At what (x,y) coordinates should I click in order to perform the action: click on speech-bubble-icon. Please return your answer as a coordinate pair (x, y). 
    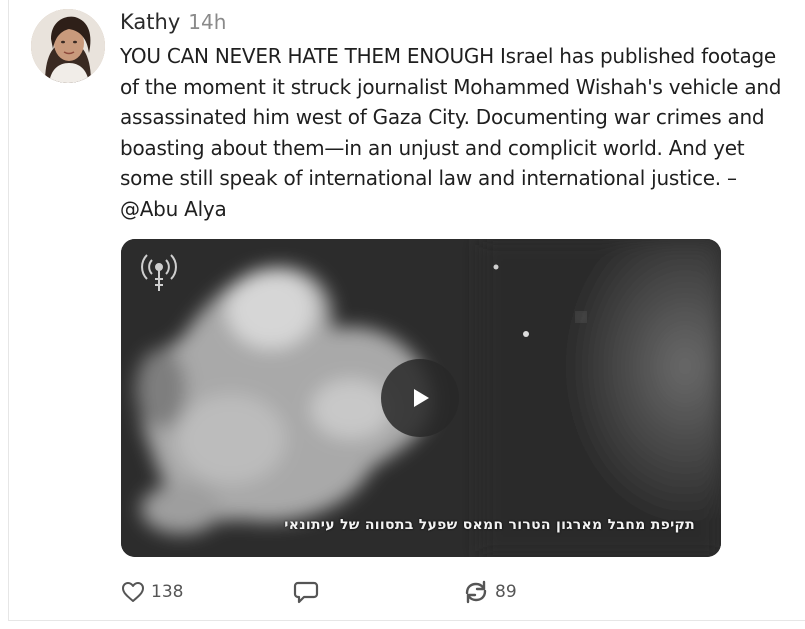
    Looking at the image, I should click on (306, 592).